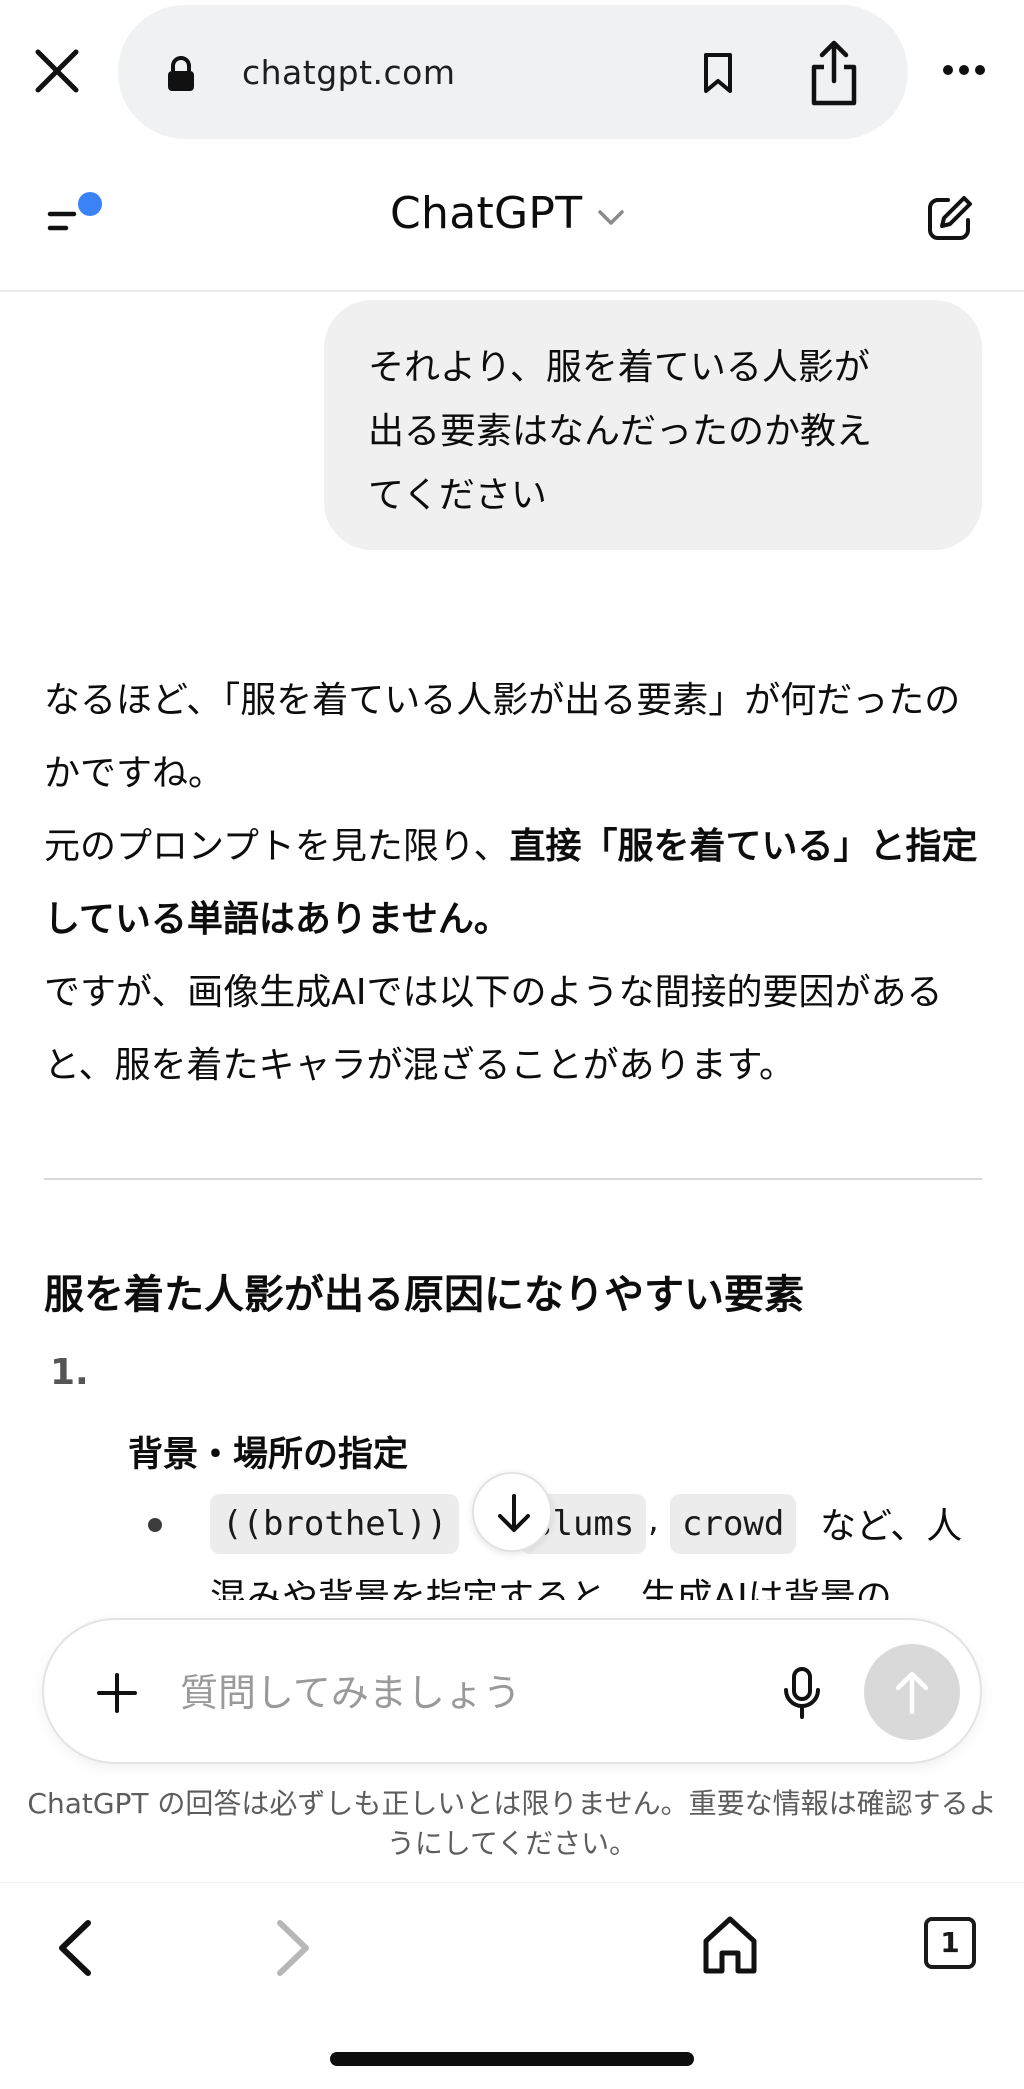 The image size is (1024, 2089). I want to click on inline-code: ((brothel)), so click(335, 1524).